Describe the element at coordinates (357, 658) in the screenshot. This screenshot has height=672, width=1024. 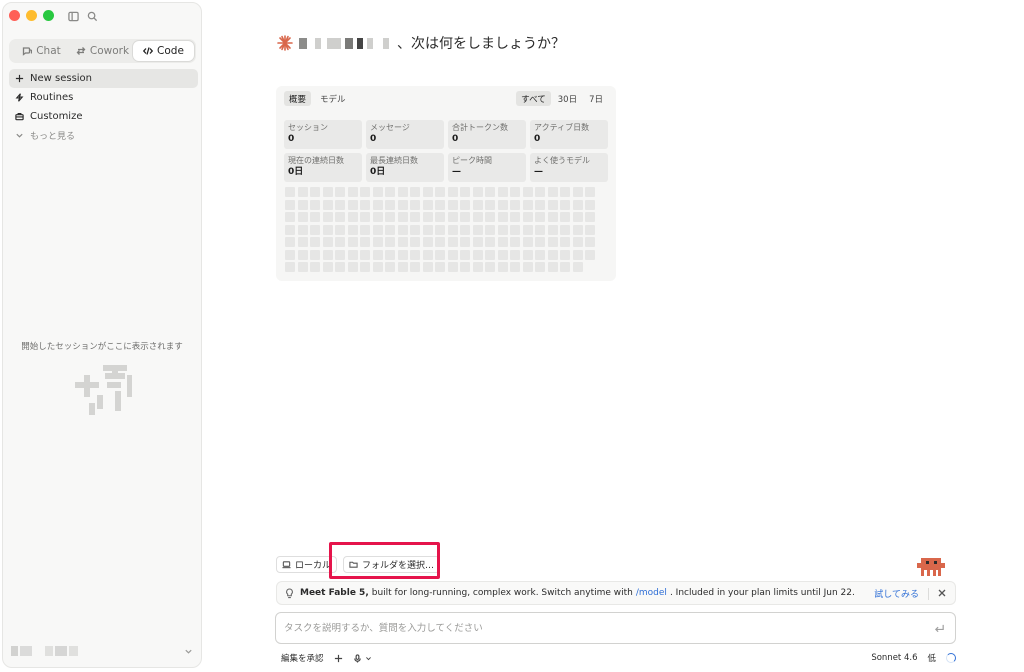
I see `microphone-icon` at that location.